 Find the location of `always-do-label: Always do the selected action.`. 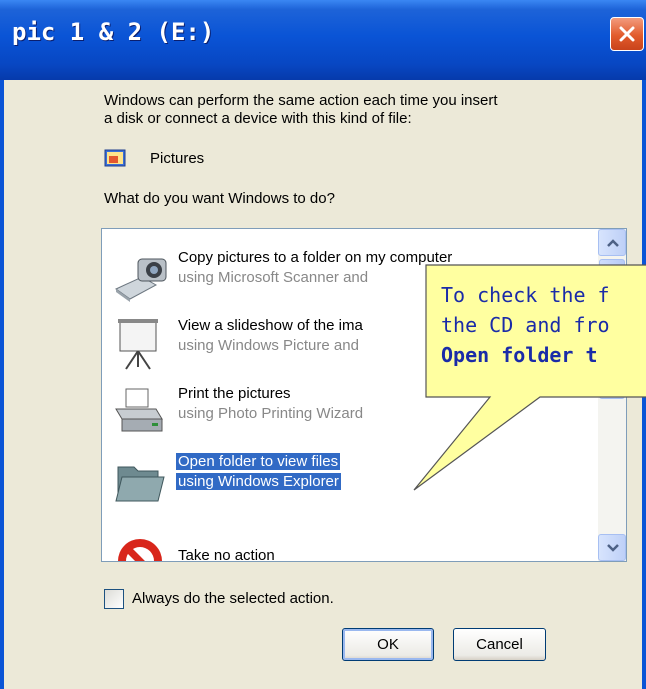

always-do-label: Always do the selected action. is located at coordinates (233, 598).